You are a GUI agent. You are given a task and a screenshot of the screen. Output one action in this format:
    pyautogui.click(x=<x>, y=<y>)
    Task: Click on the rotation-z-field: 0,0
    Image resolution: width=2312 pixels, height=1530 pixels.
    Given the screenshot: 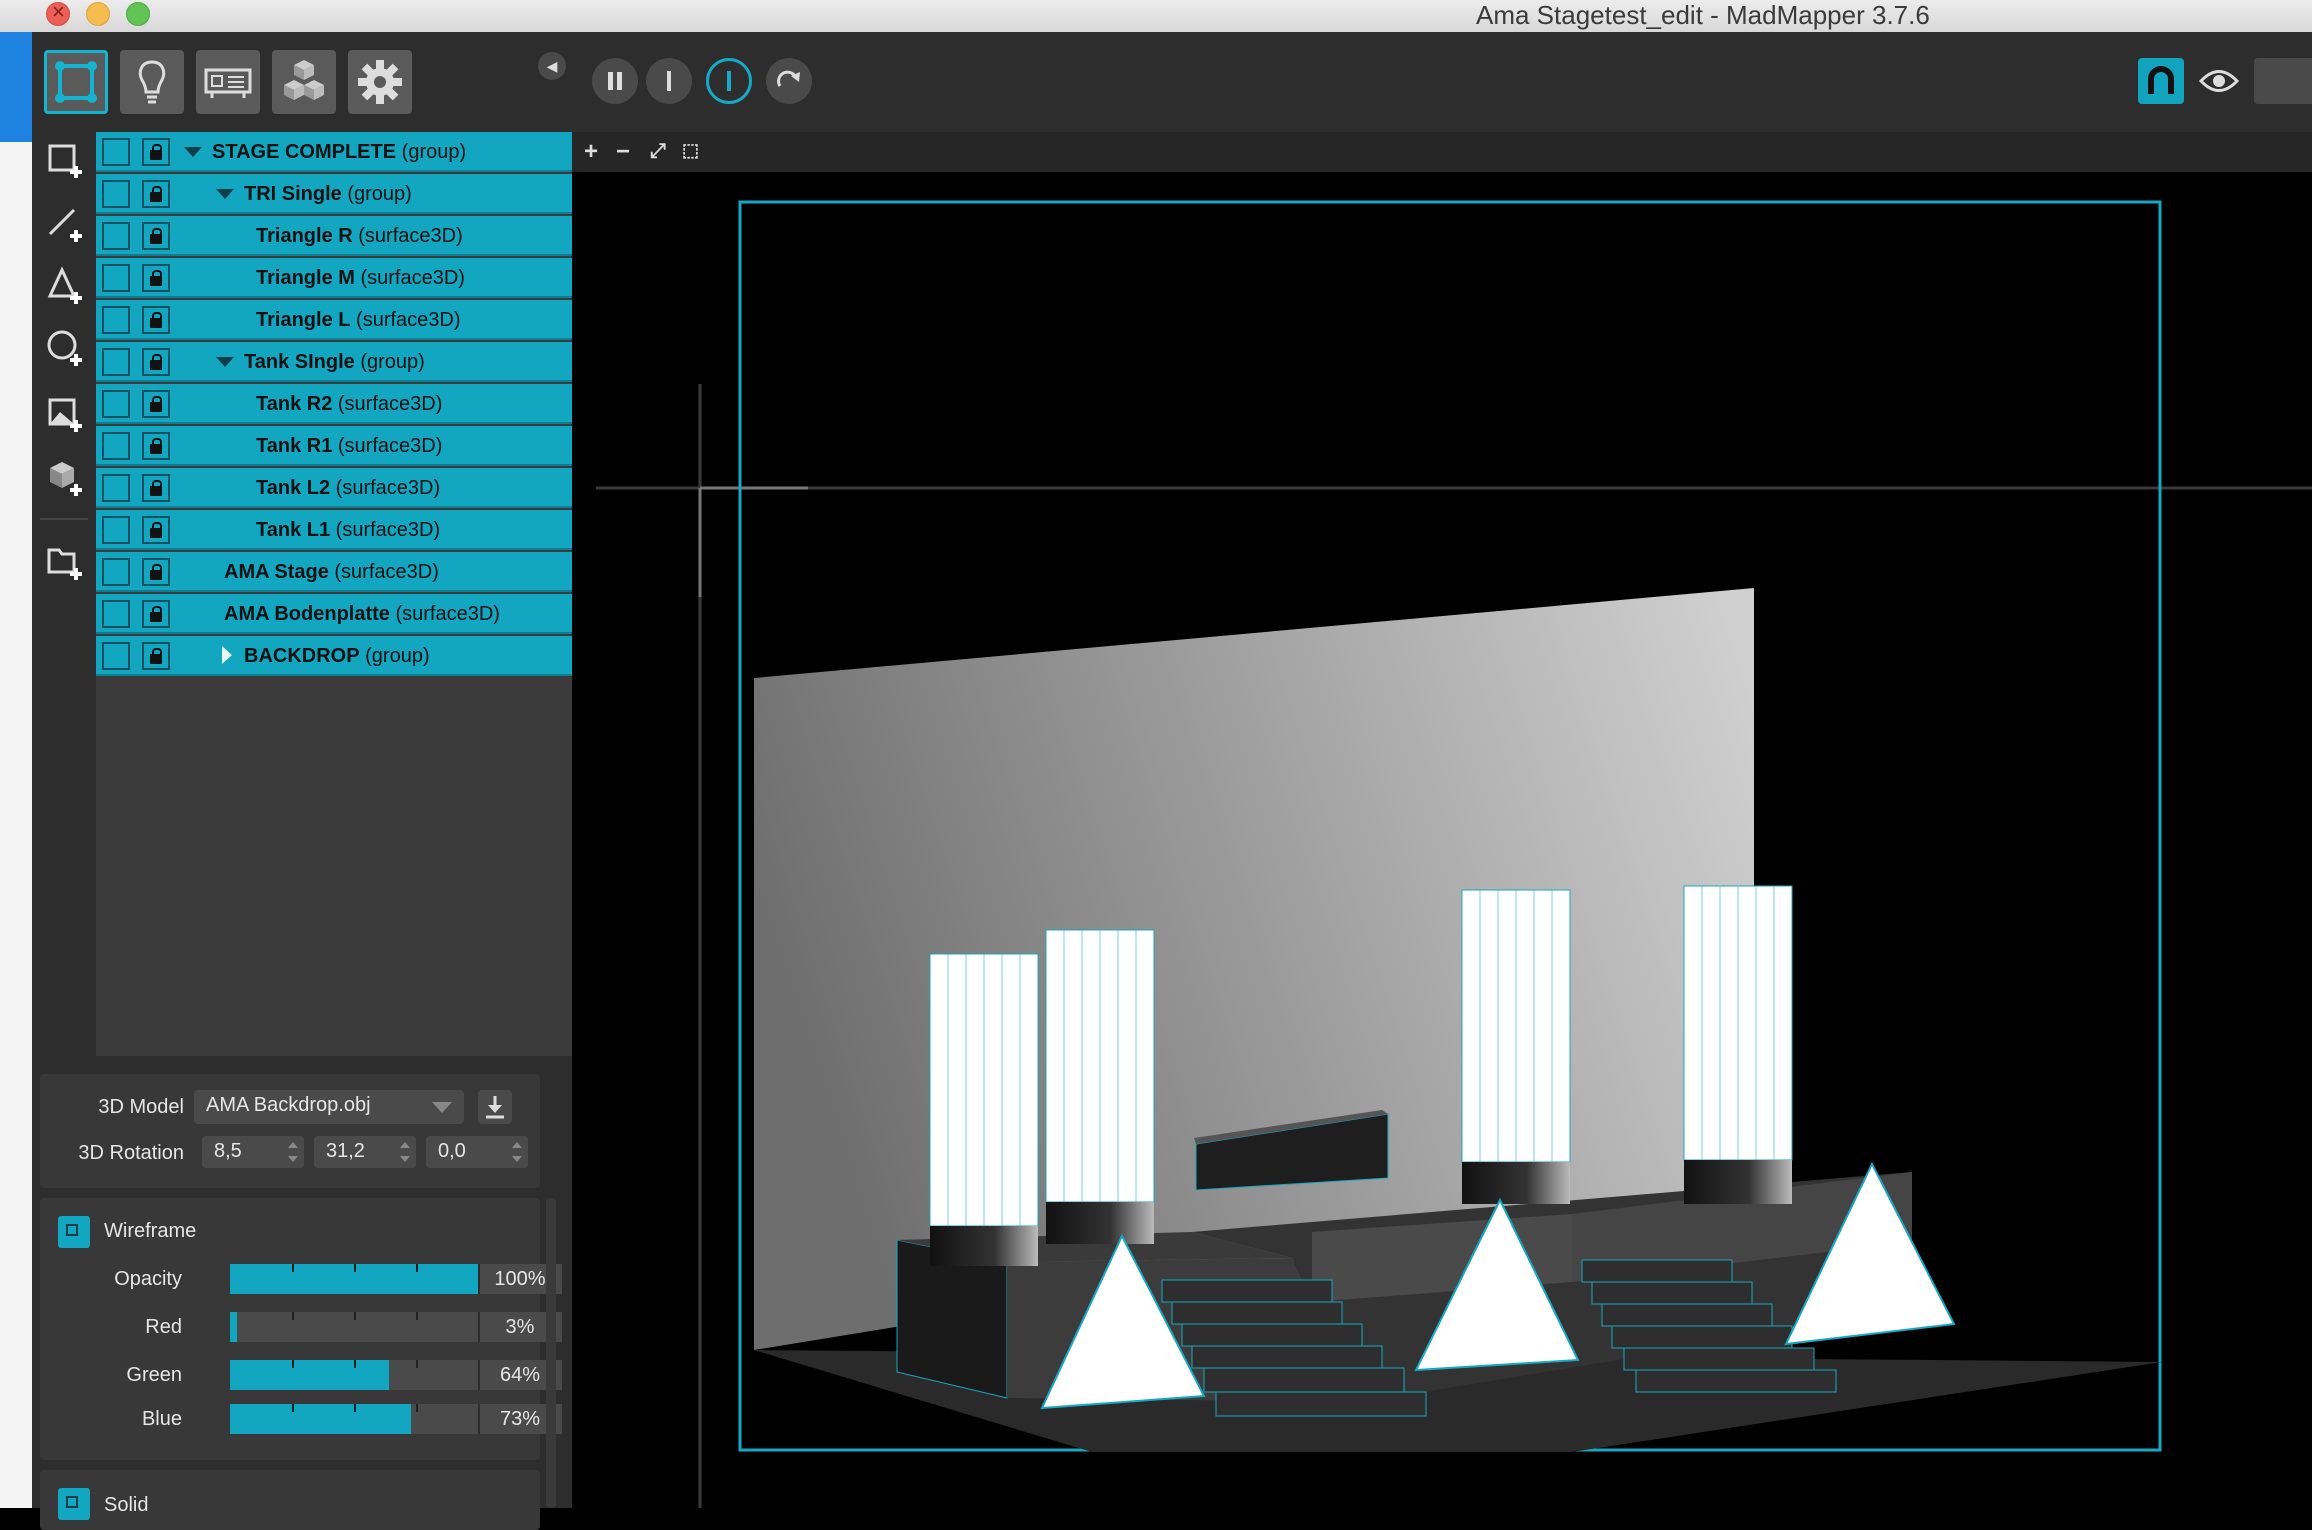 What is the action you would take?
    pyautogui.click(x=477, y=1152)
    